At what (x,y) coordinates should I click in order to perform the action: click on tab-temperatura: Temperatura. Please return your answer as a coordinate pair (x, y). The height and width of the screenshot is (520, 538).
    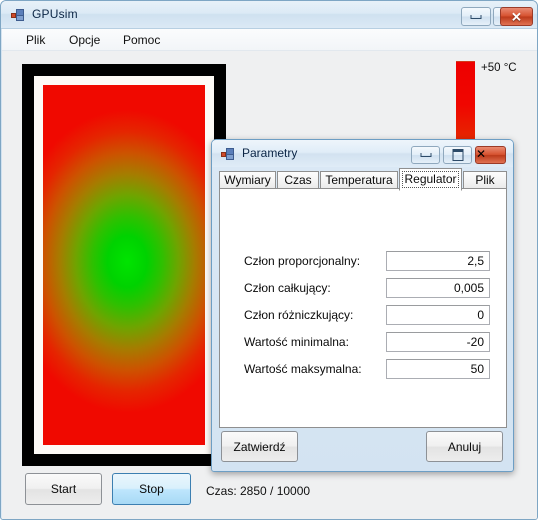
    Looking at the image, I should click on (359, 180).